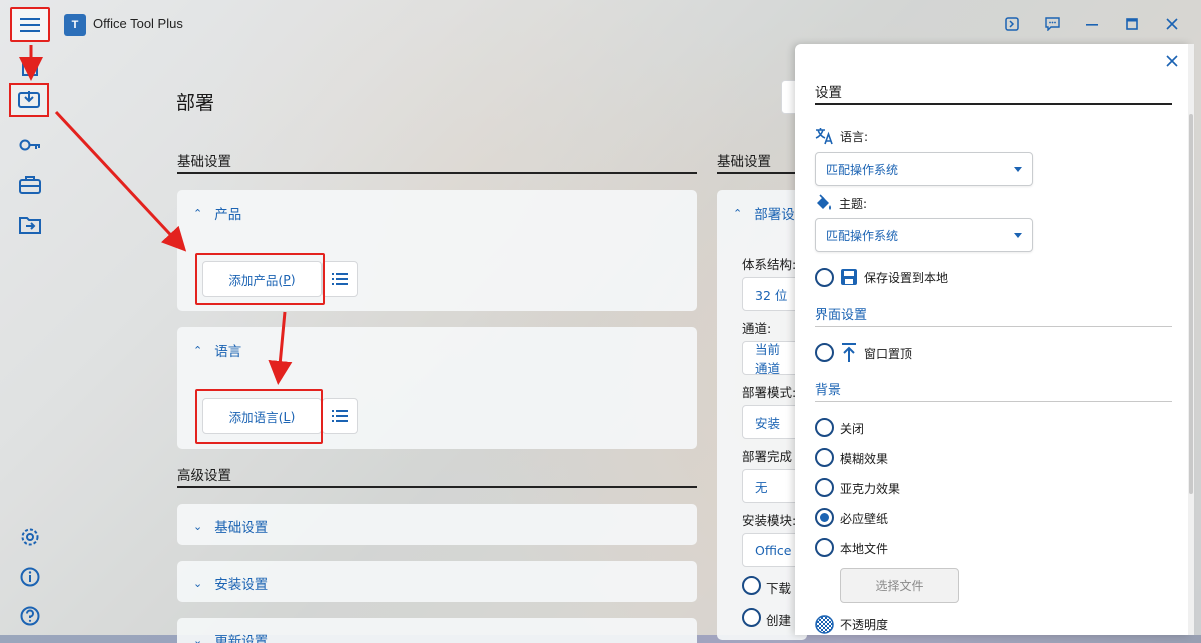 Image resolution: width=1201 pixels, height=643 pixels. What do you see at coordinates (195, 103) in the screenshot?
I see `page-title: 部署` at bounding box center [195, 103].